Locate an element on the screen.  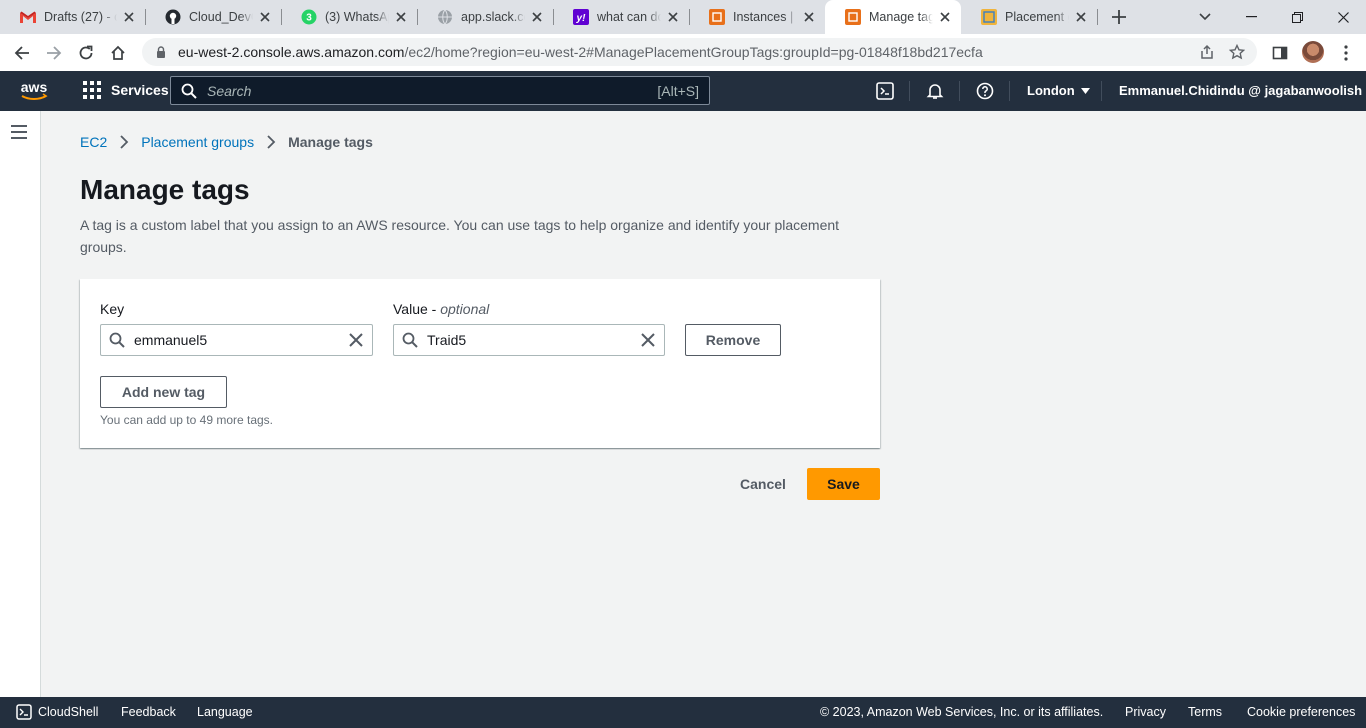
profile-avatar is located at coordinates (1313, 52).